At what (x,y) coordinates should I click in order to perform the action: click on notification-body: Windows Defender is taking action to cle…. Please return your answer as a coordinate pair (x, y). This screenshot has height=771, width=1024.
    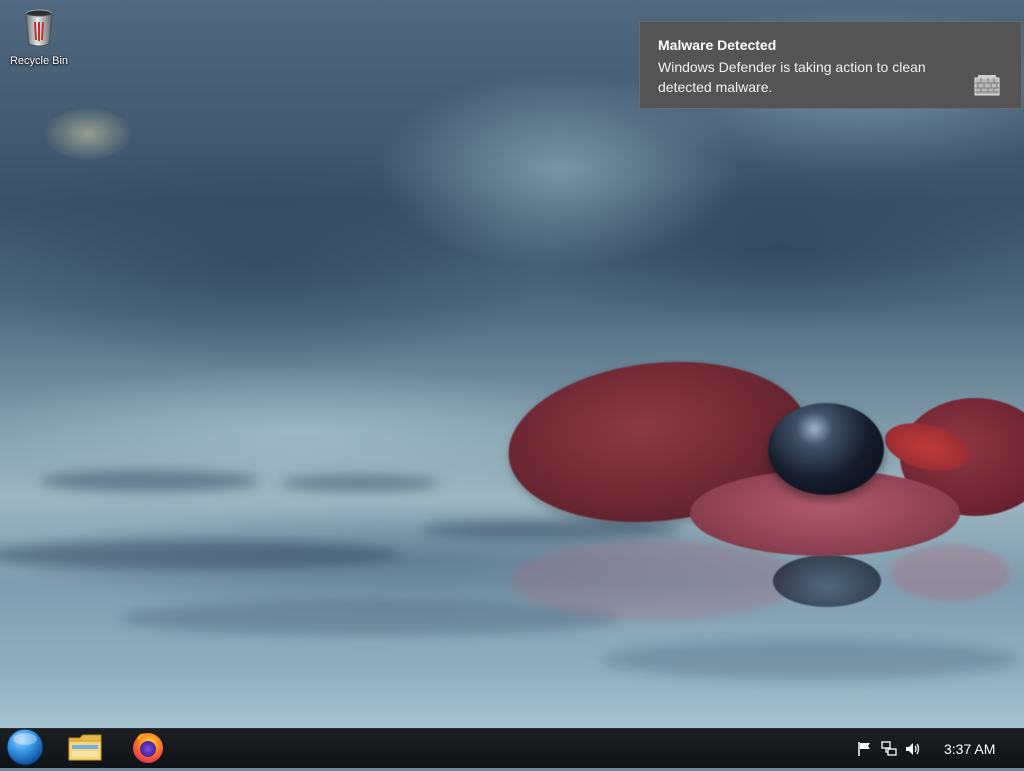
    Looking at the image, I should click on (792, 77).